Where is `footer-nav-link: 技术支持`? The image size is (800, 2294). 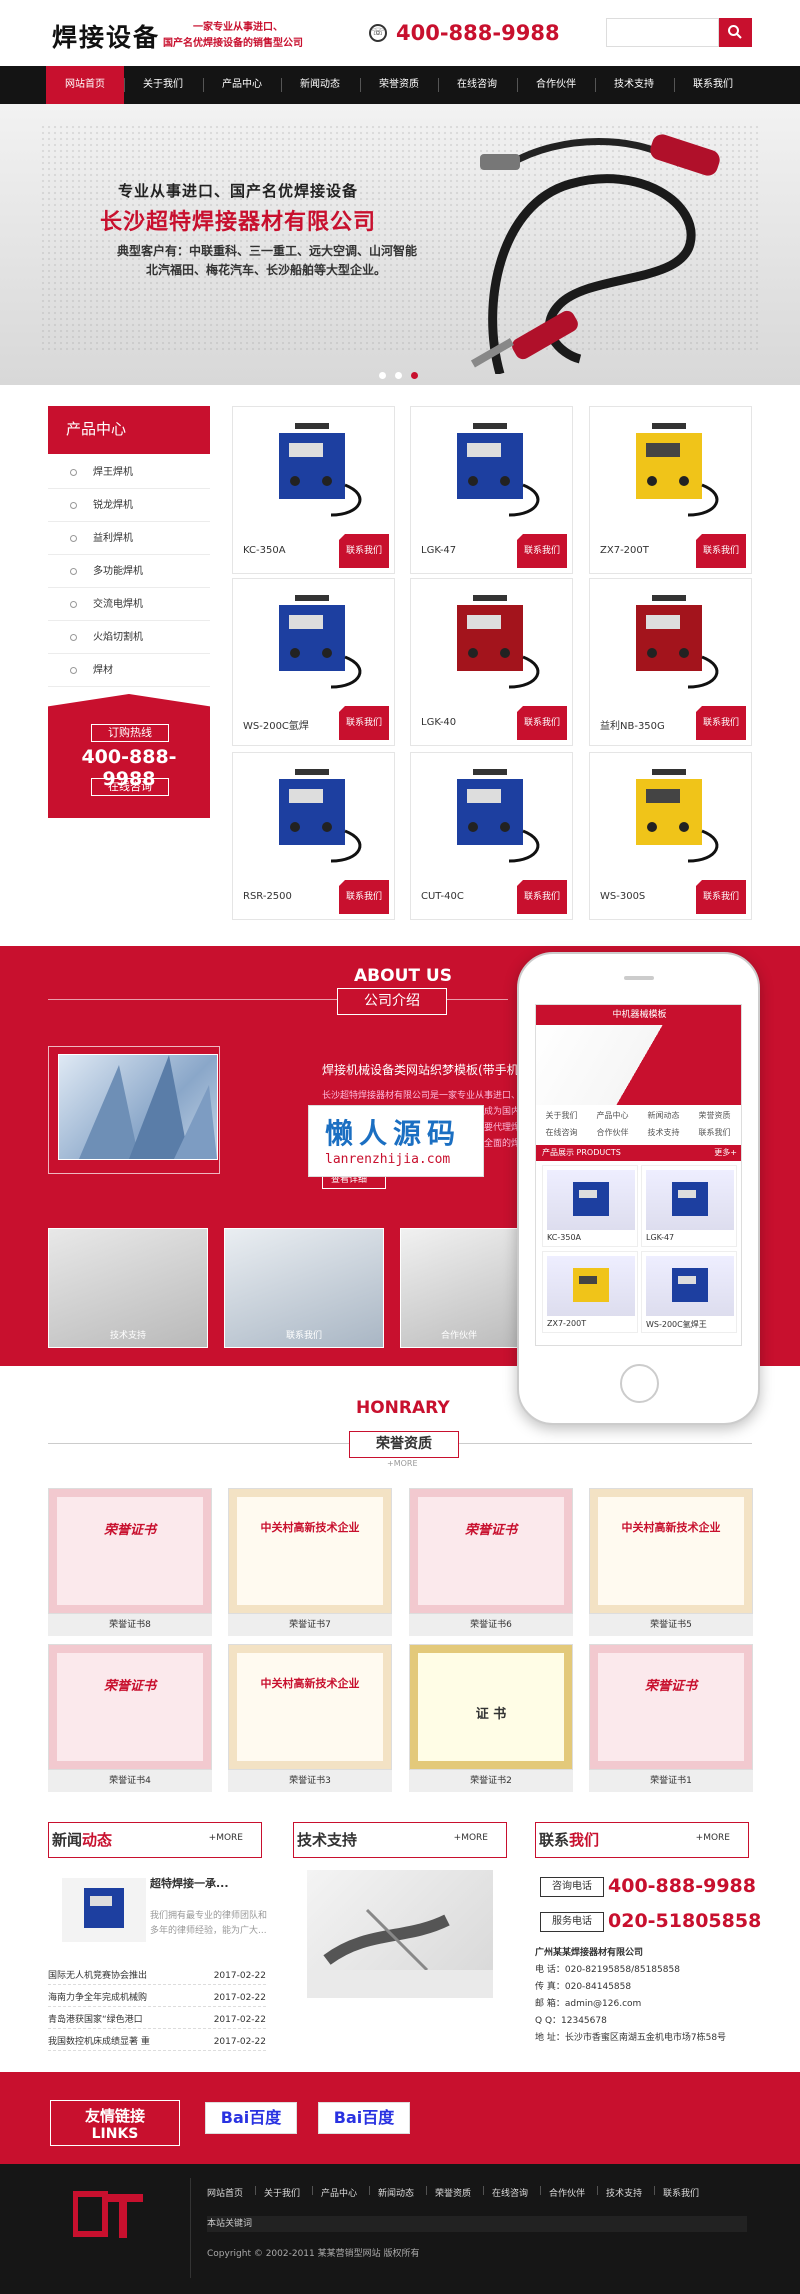 footer-nav-link: 技术支持 is located at coordinates (624, 2192).